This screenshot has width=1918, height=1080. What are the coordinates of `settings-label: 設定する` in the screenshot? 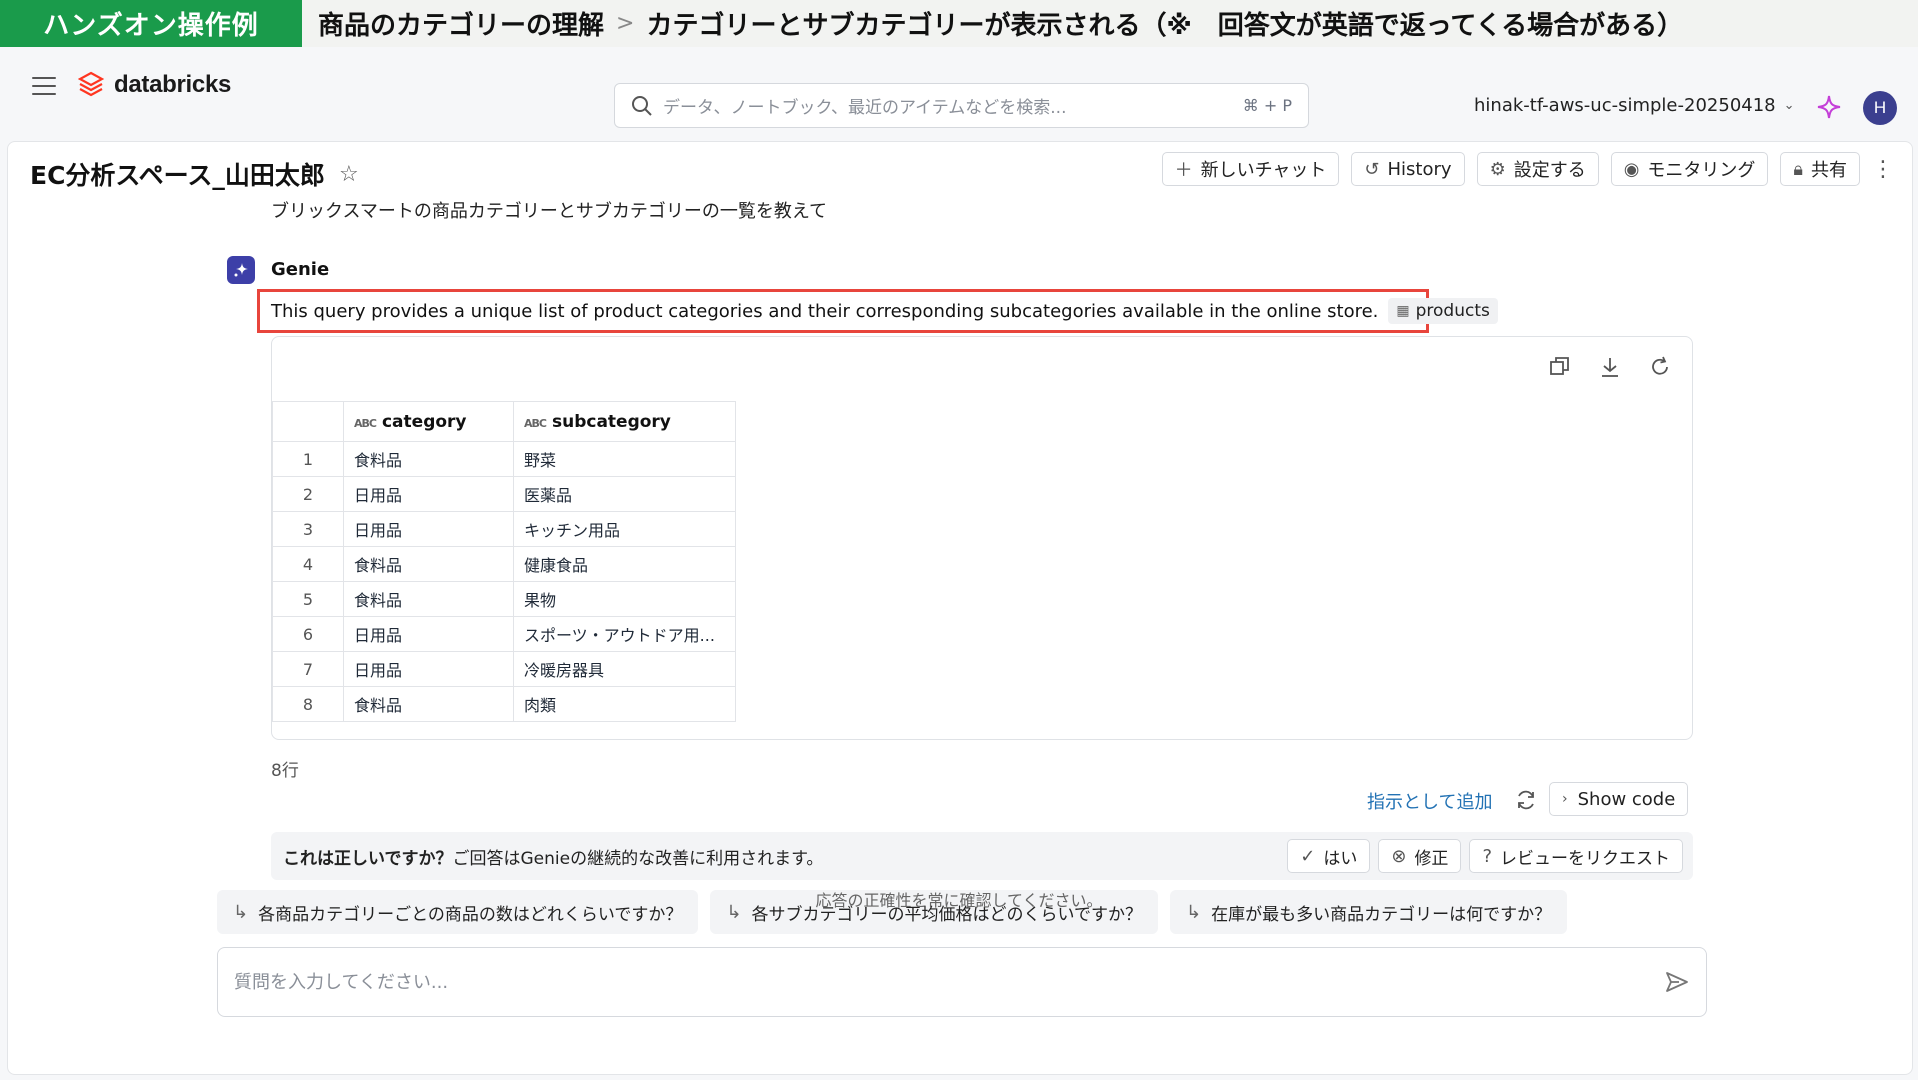 It's located at (1549, 170).